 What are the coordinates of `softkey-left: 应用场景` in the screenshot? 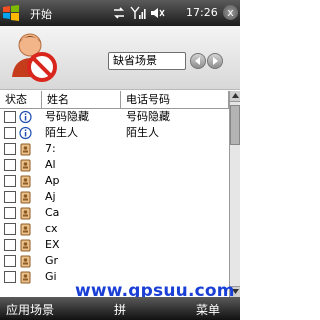 It's located at (30, 309).